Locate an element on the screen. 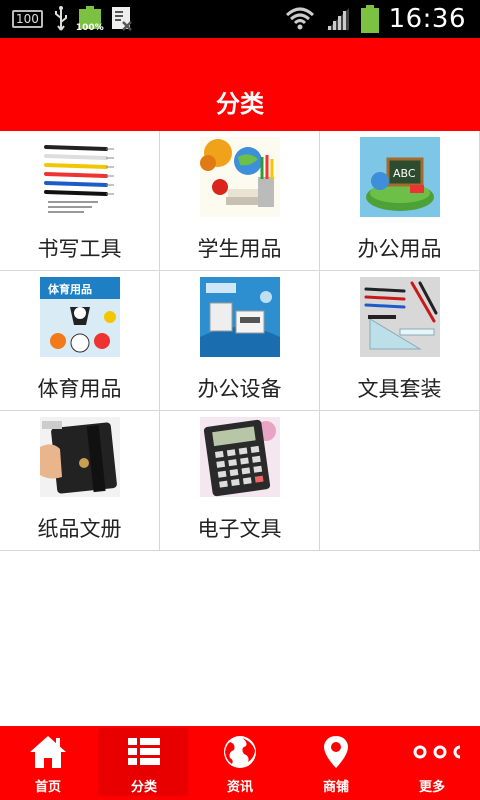 The image size is (480, 800). globe-icon is located at coordinates (240, 752).